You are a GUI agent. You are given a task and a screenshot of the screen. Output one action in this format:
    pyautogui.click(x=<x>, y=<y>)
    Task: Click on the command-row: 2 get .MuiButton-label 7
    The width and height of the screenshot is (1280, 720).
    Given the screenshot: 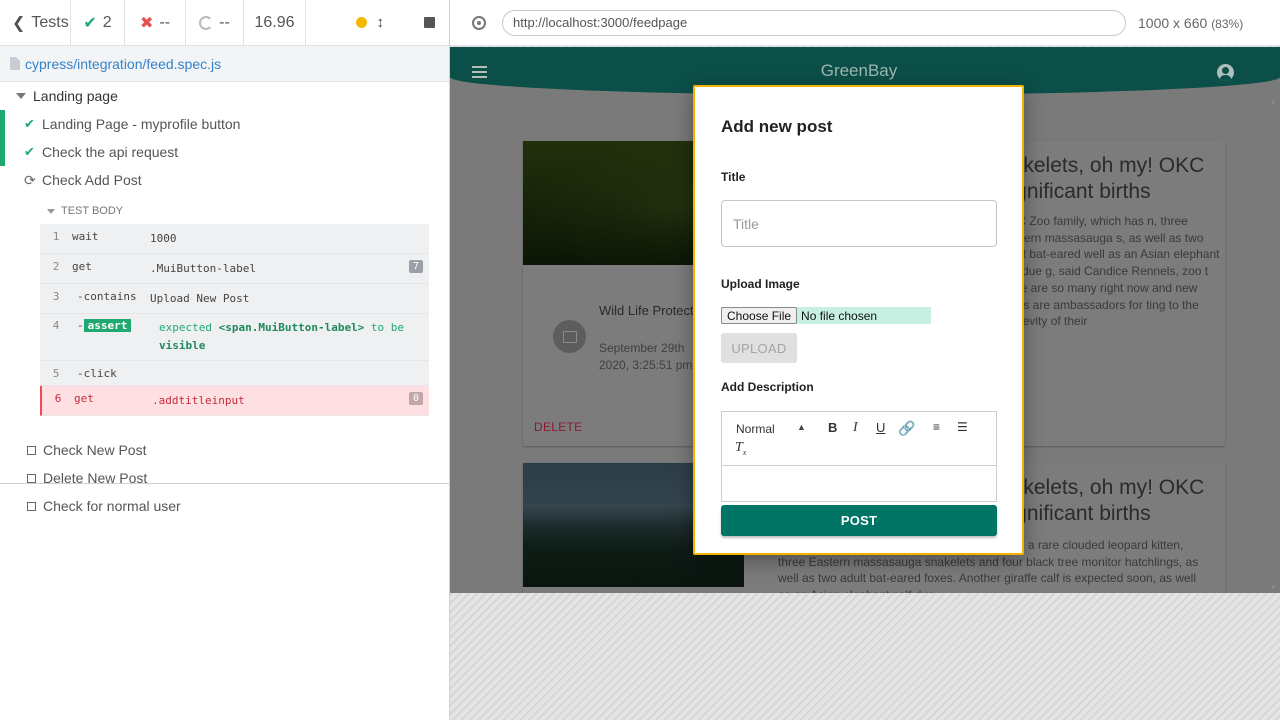 What is the action you would take?
    pyautogui.click(x=234, y=269)
    